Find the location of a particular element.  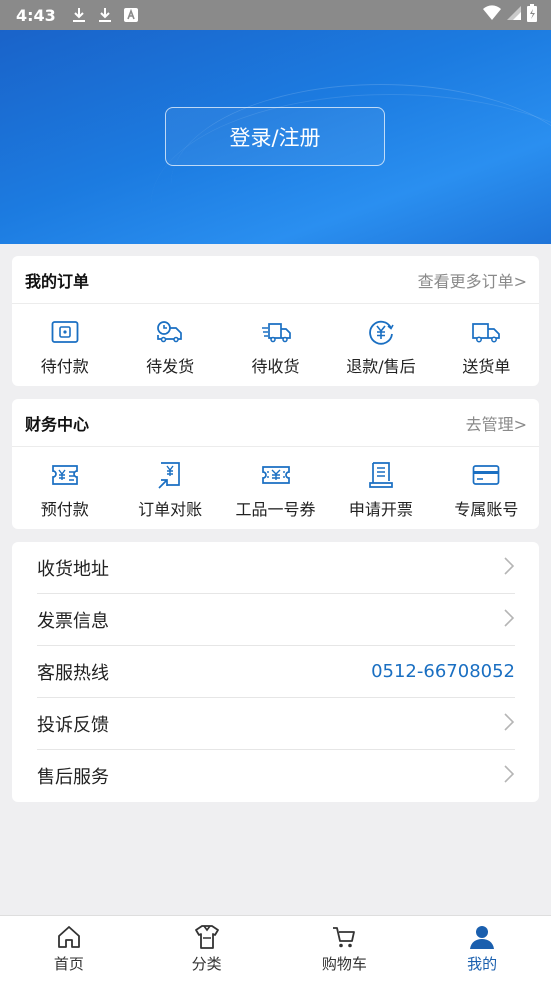

order-pending-receipt: 待收货 is located at coordinates (275, 345).